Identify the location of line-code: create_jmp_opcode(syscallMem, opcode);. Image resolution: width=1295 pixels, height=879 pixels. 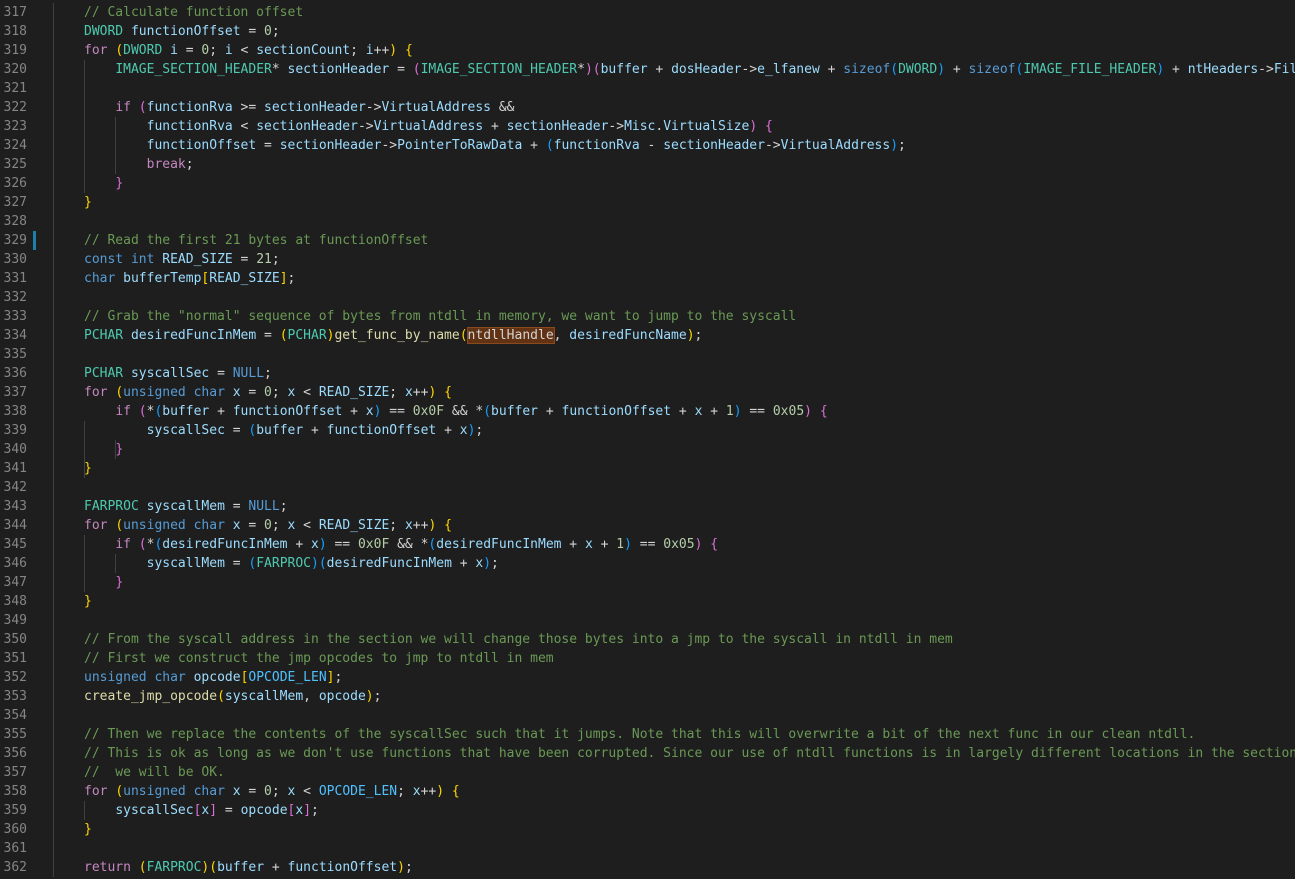
(232, 696).